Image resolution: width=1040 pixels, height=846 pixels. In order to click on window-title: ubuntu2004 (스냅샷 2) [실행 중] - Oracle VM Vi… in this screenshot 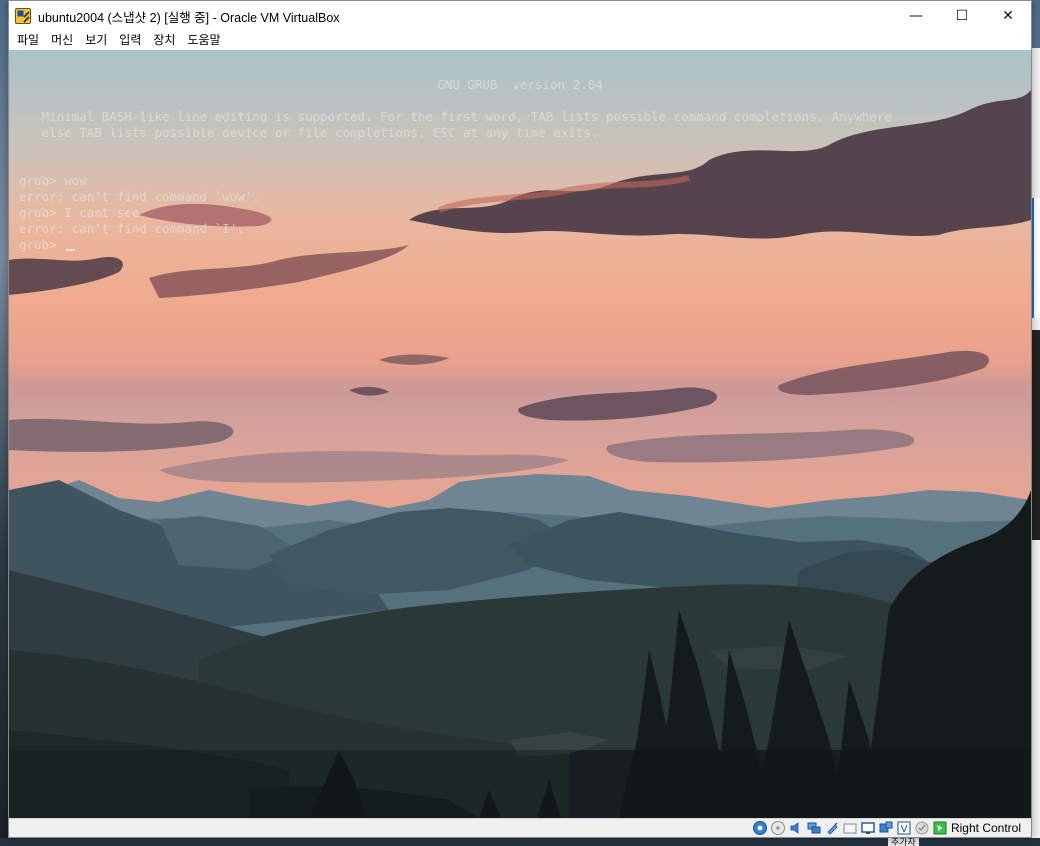, I will do `click(189, 17)`.